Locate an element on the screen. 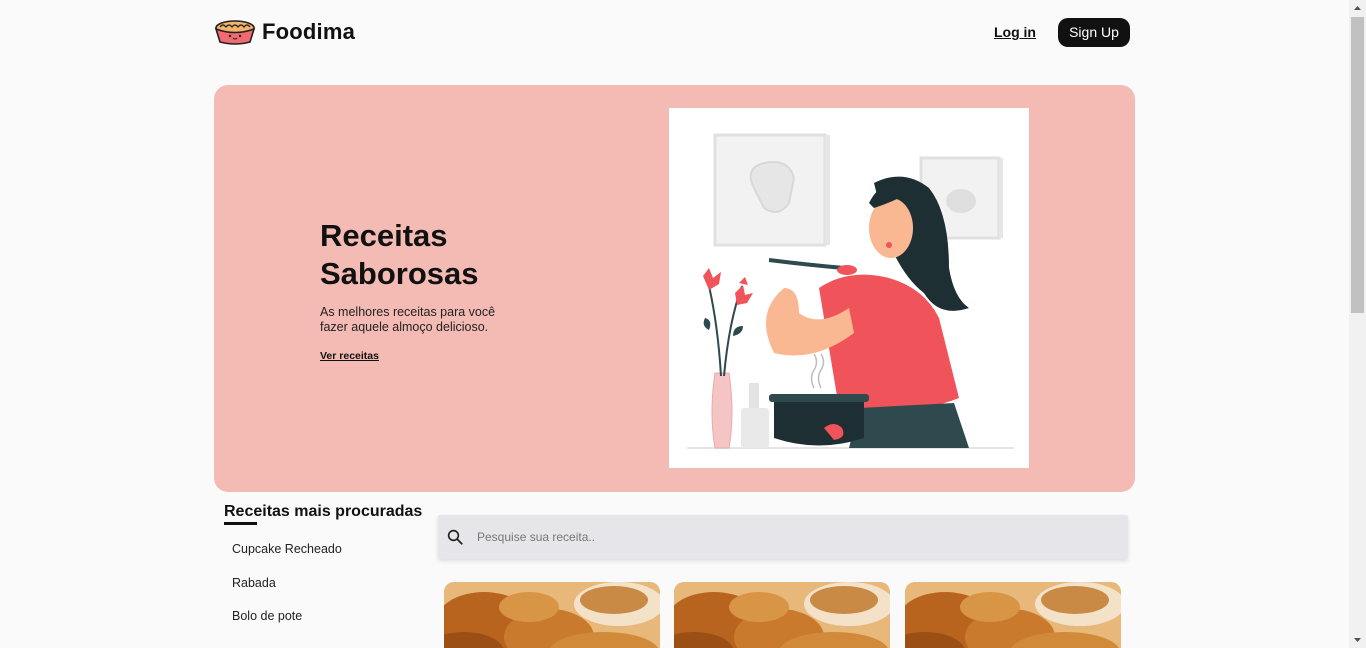 Image resolution: width=1366 pixels, height=648 pixels. popular-recipes-list: Cupcake Recheado Rabada Bolo de pote is located at coordinates (324, 590).